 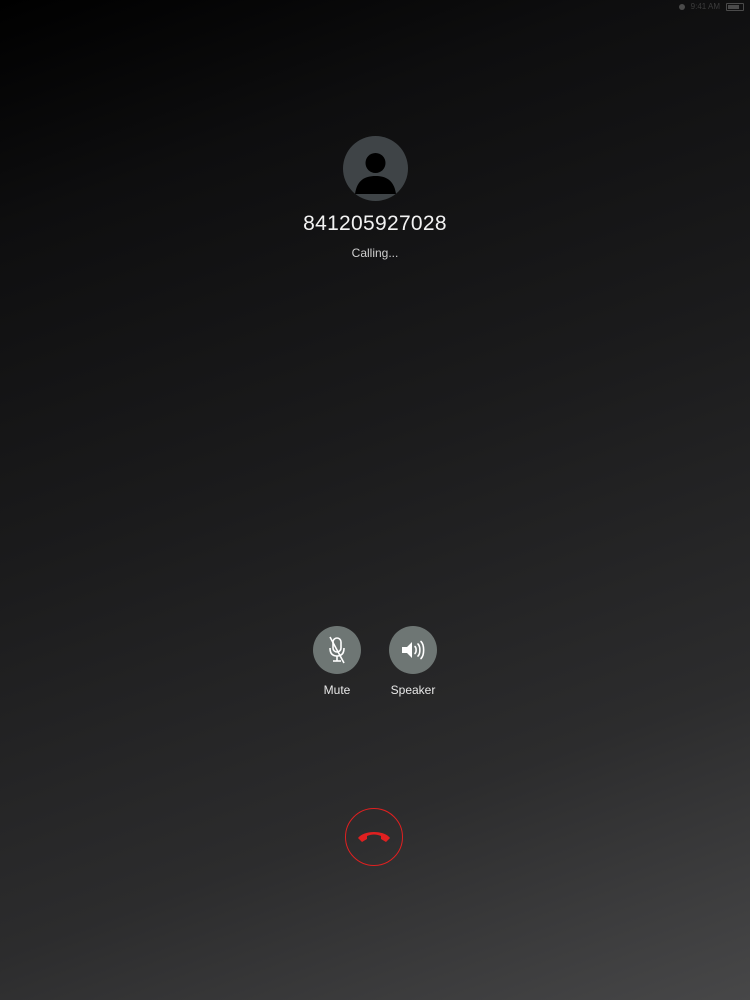 I want to click on status-bar: 9:41 AM, so click(x=711, y=7).